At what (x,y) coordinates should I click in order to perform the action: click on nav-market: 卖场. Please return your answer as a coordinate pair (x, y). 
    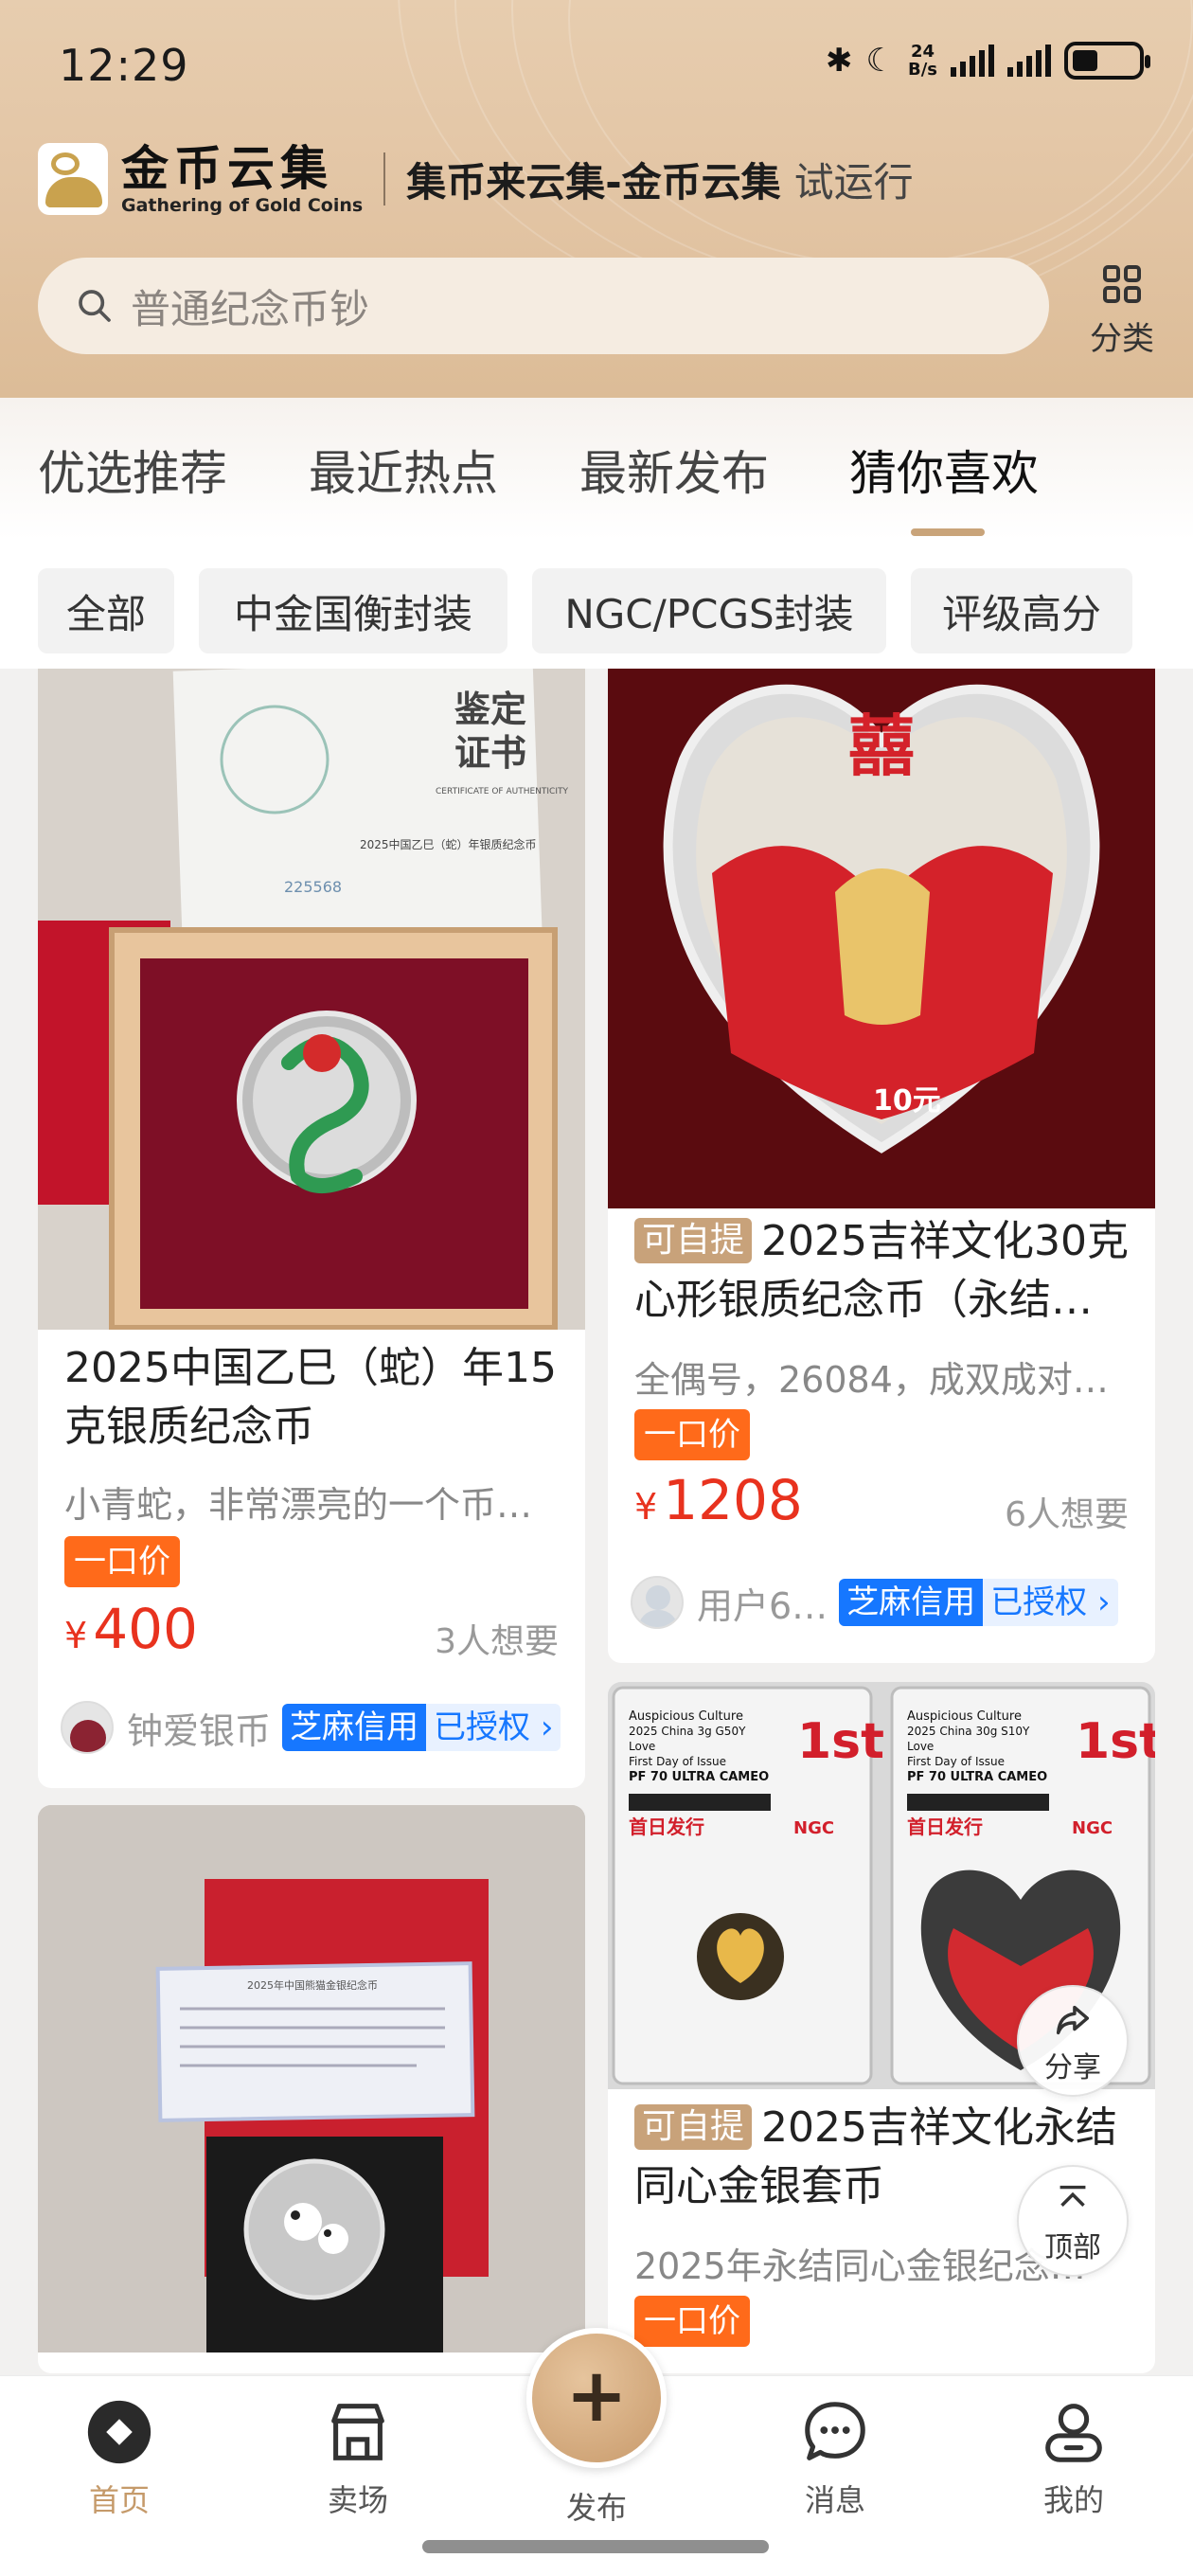
    Looking at the image, I should click on (358, 2457).